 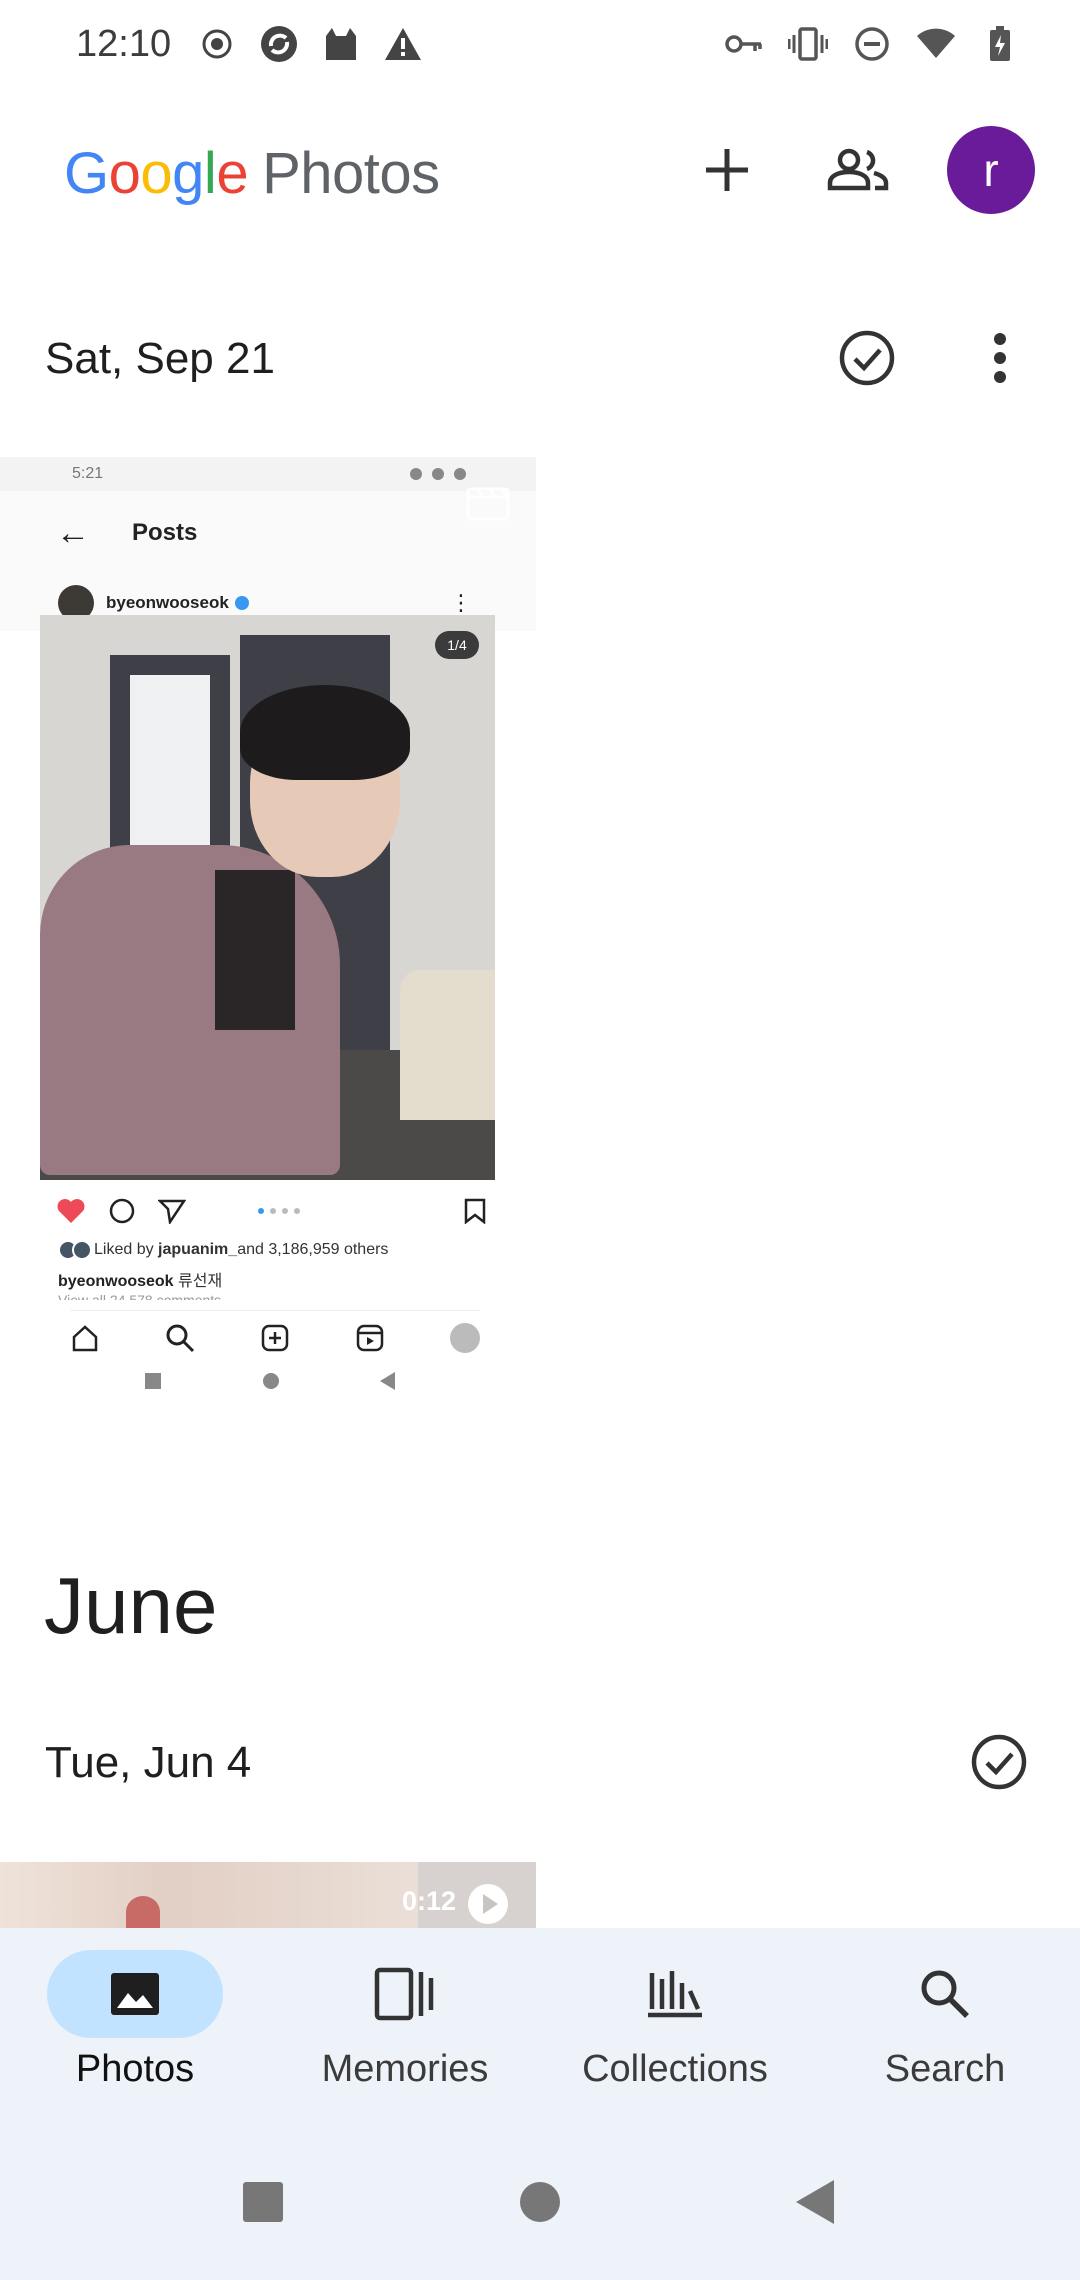 I want to click on nav-search: Search, so click(x=945, y=2023).